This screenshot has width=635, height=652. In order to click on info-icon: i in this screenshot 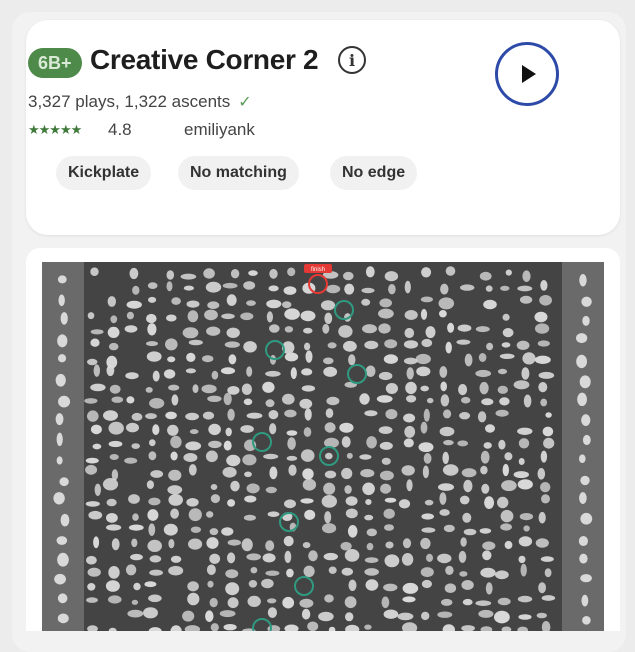, I will do `click(352, 60)`.